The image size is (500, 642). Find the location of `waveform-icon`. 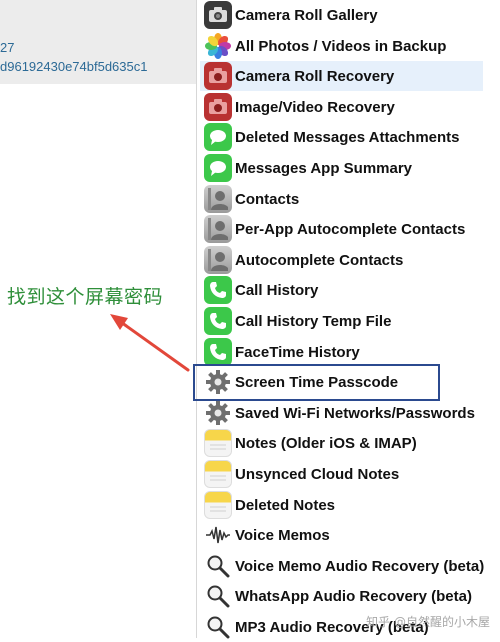

waveform-icon is located at coordinates (218, 535).